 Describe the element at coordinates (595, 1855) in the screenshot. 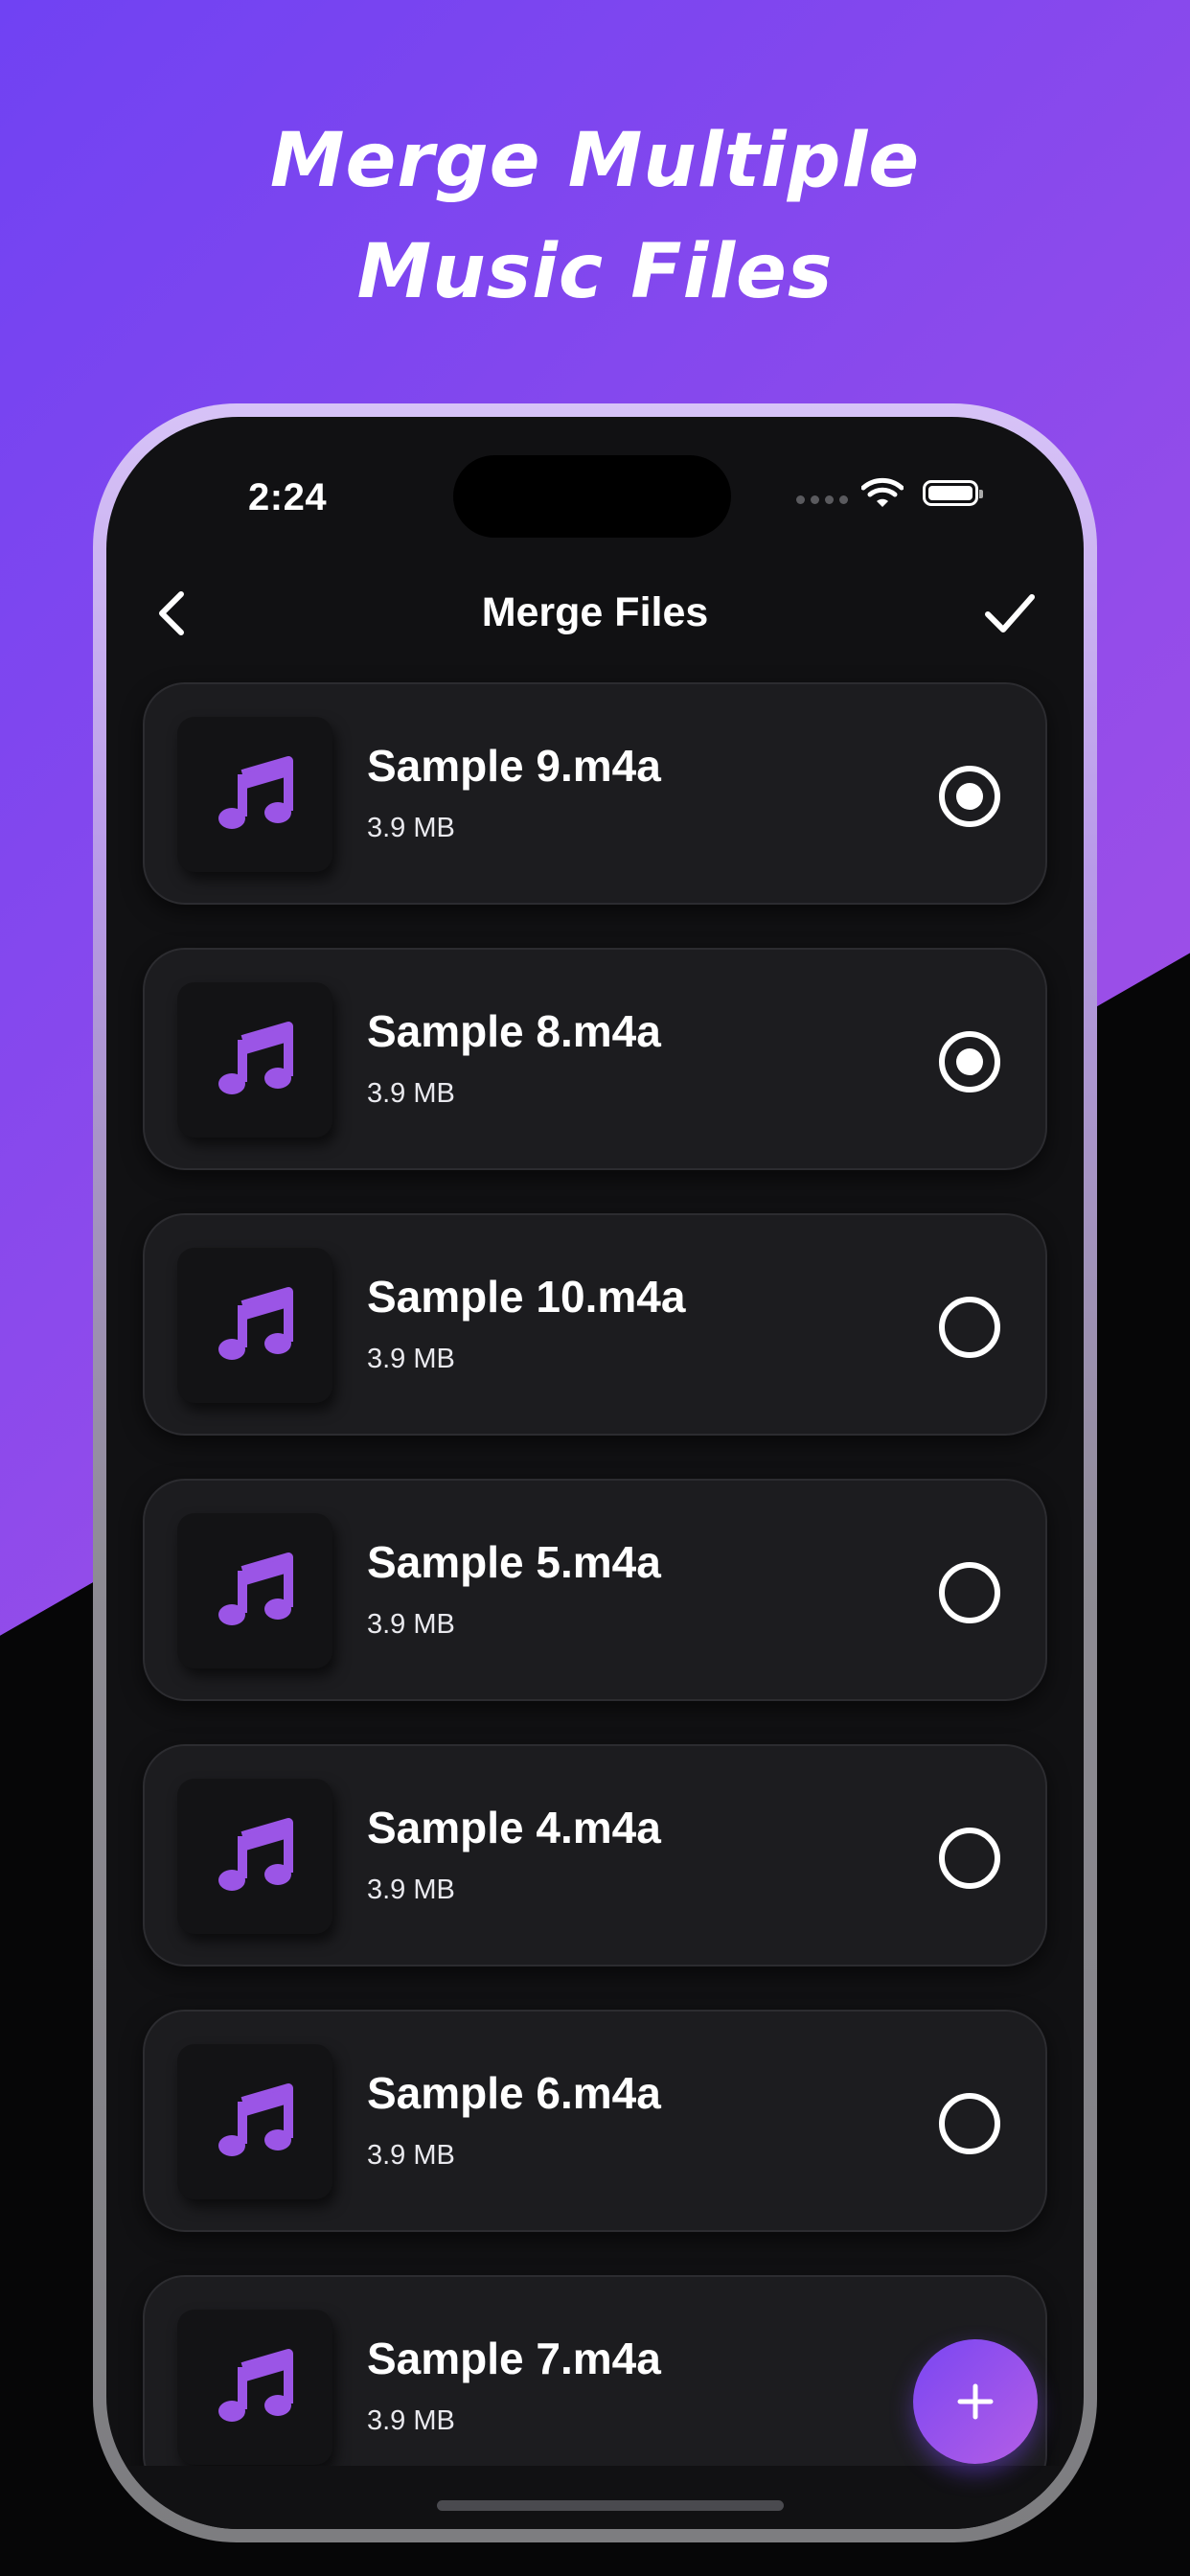

I see `file-card: Sample 4.m4a 3.9 MB` at that location.